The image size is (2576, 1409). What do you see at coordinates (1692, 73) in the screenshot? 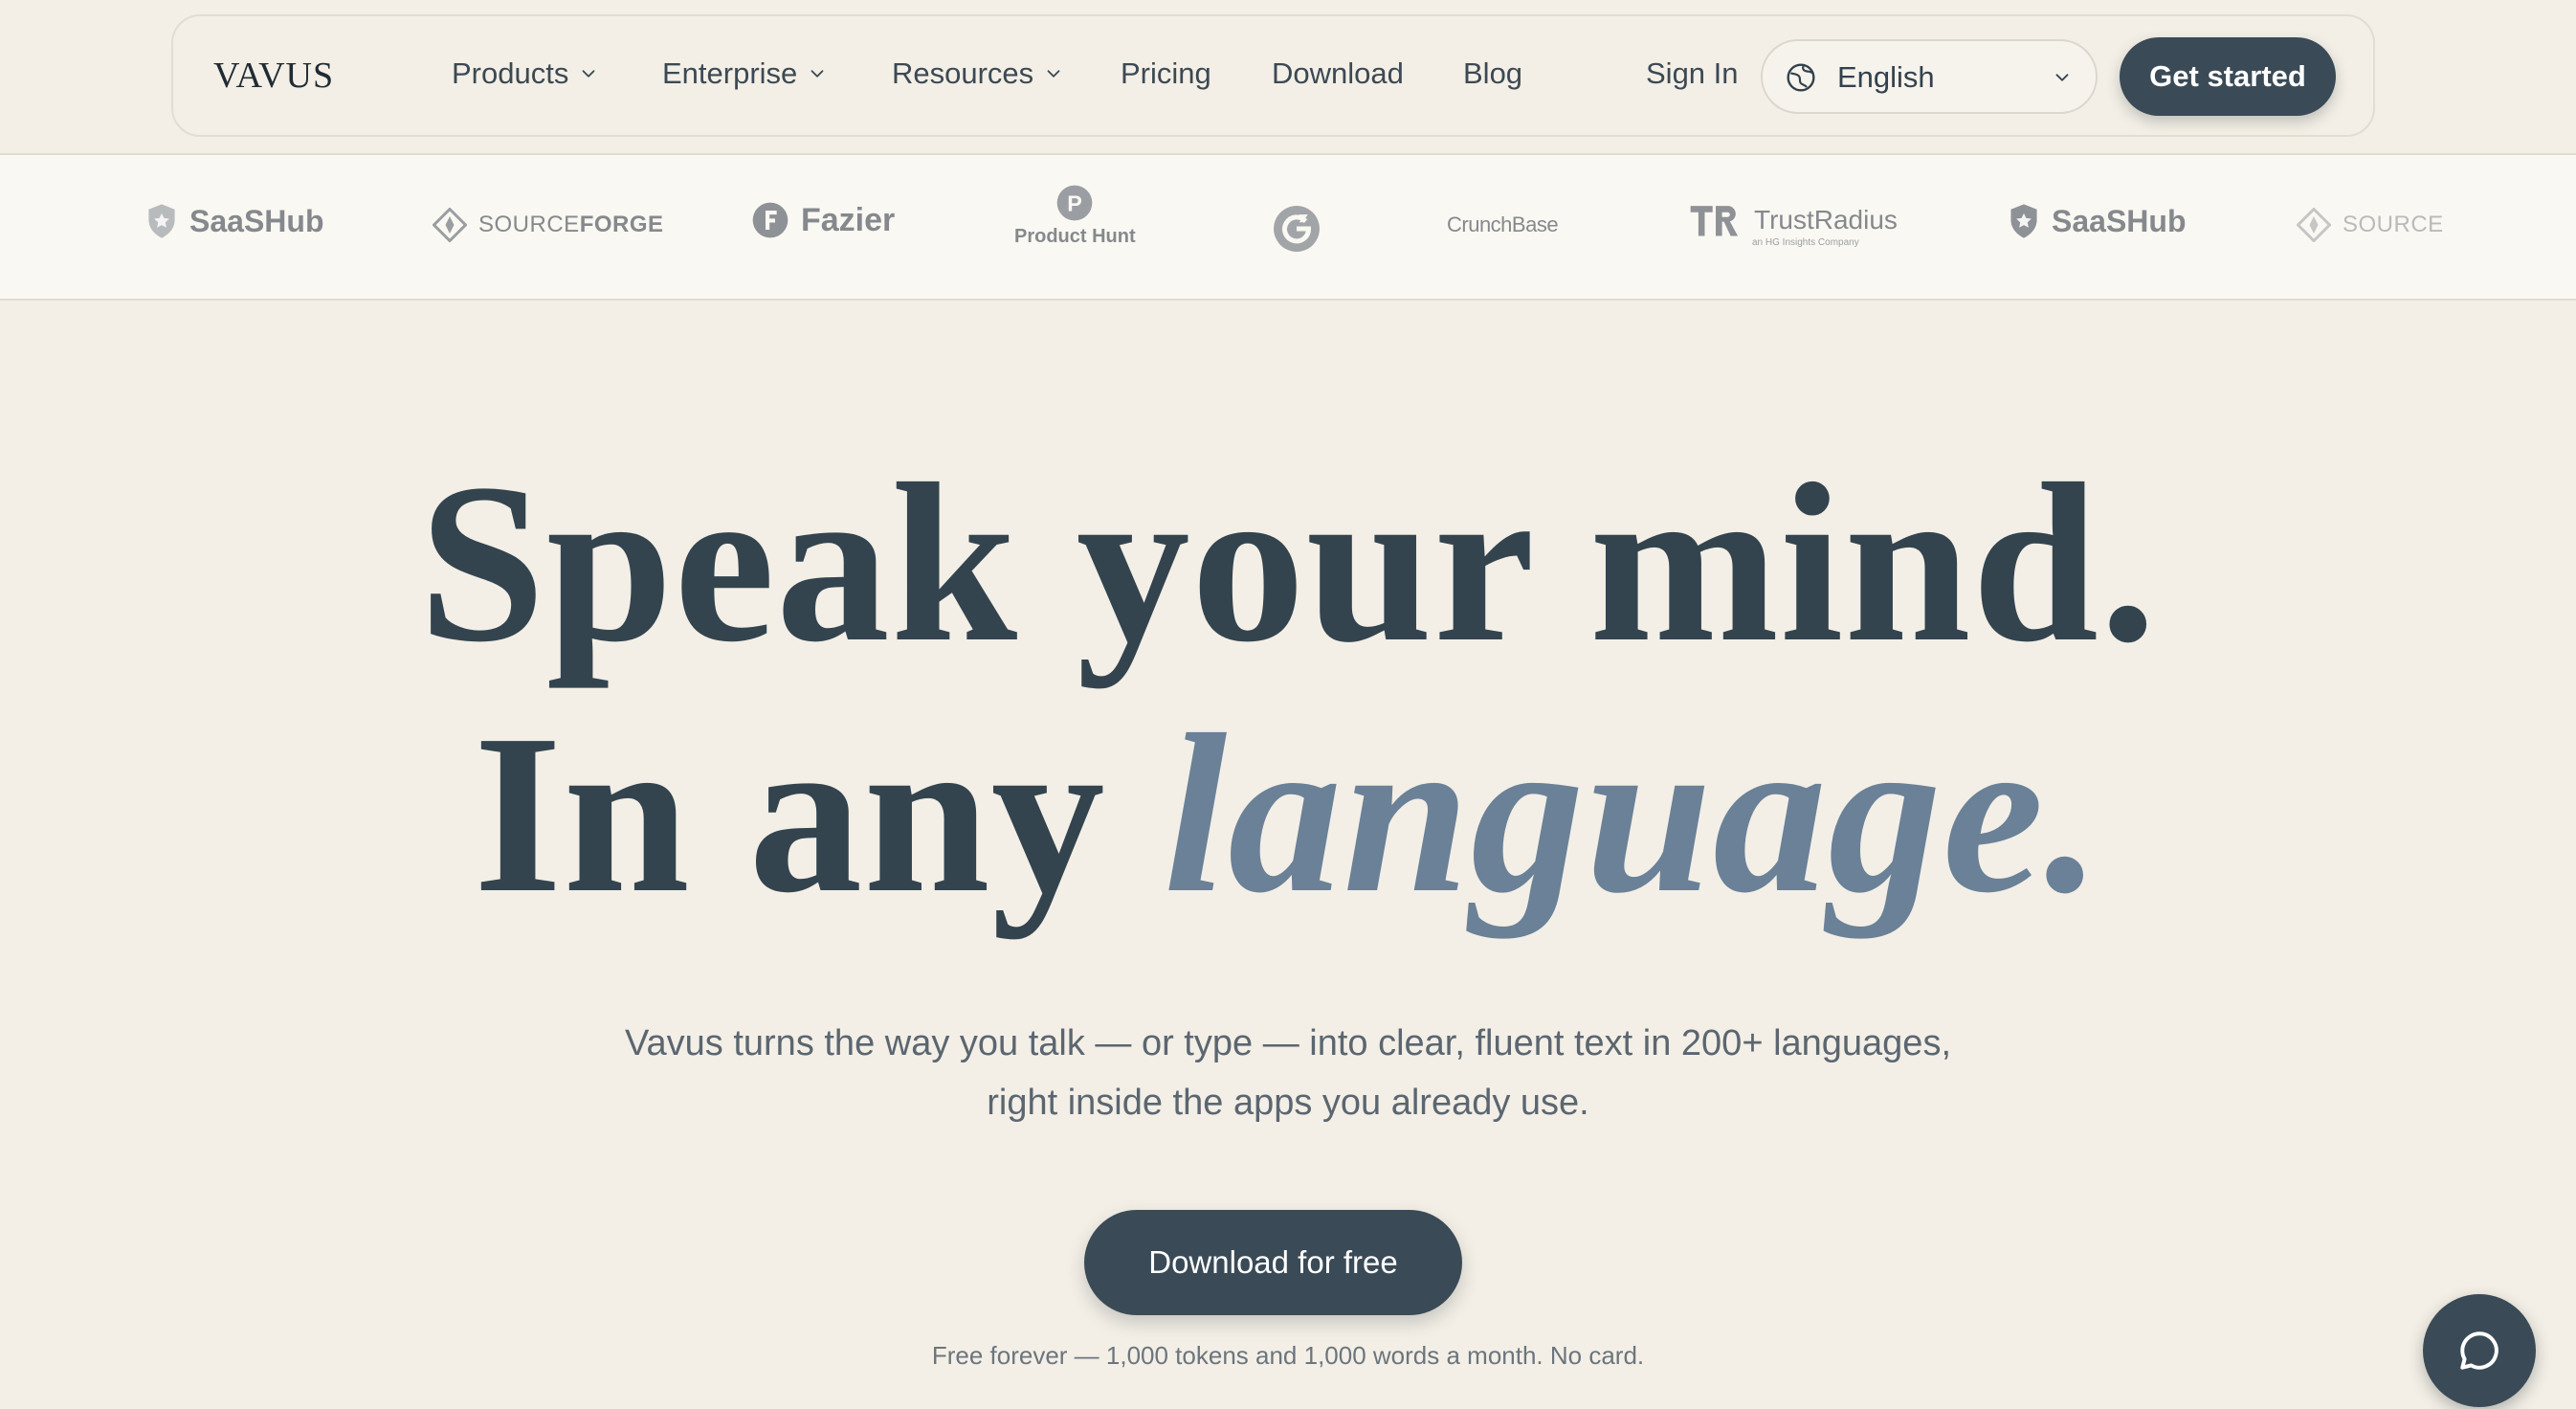
I see `sign-in-link: Sign In` at bounding box center [1692, 73].